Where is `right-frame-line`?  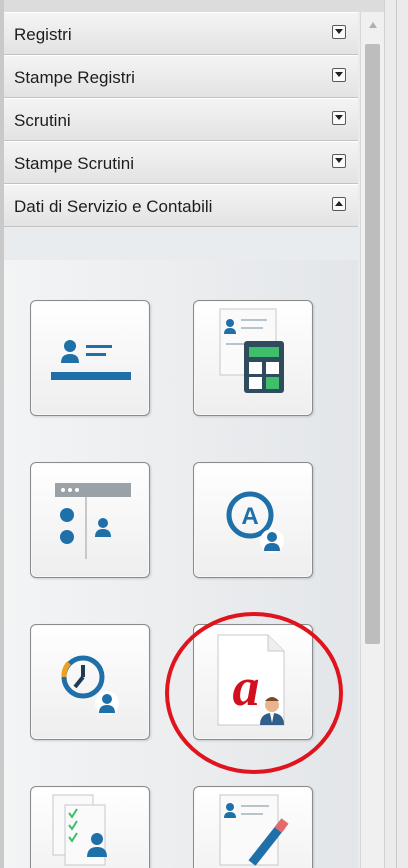 right-frame-line is located at coordinates (396, 434).